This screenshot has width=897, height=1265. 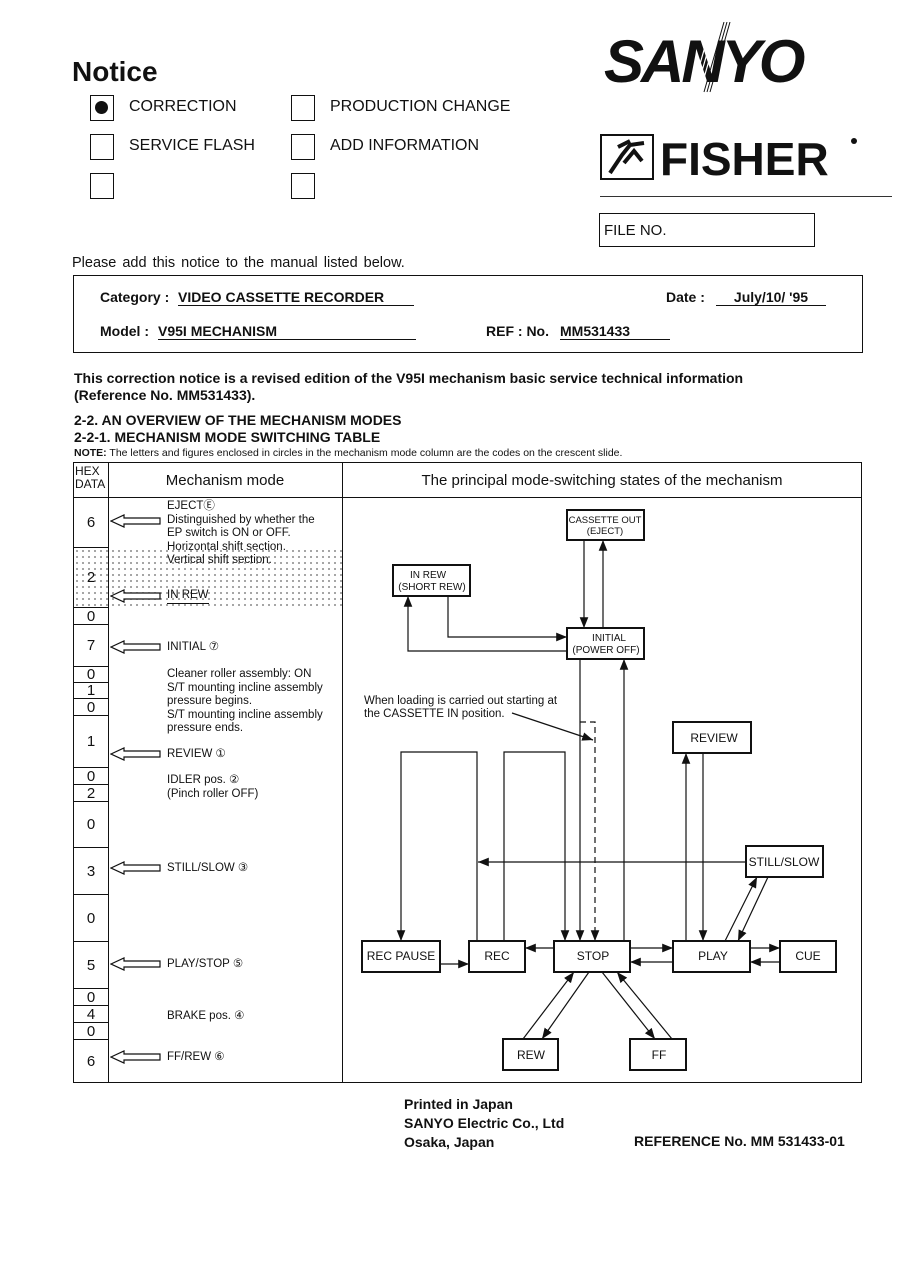 I want to click on state-label: REW, so click(x=531, y=1055).